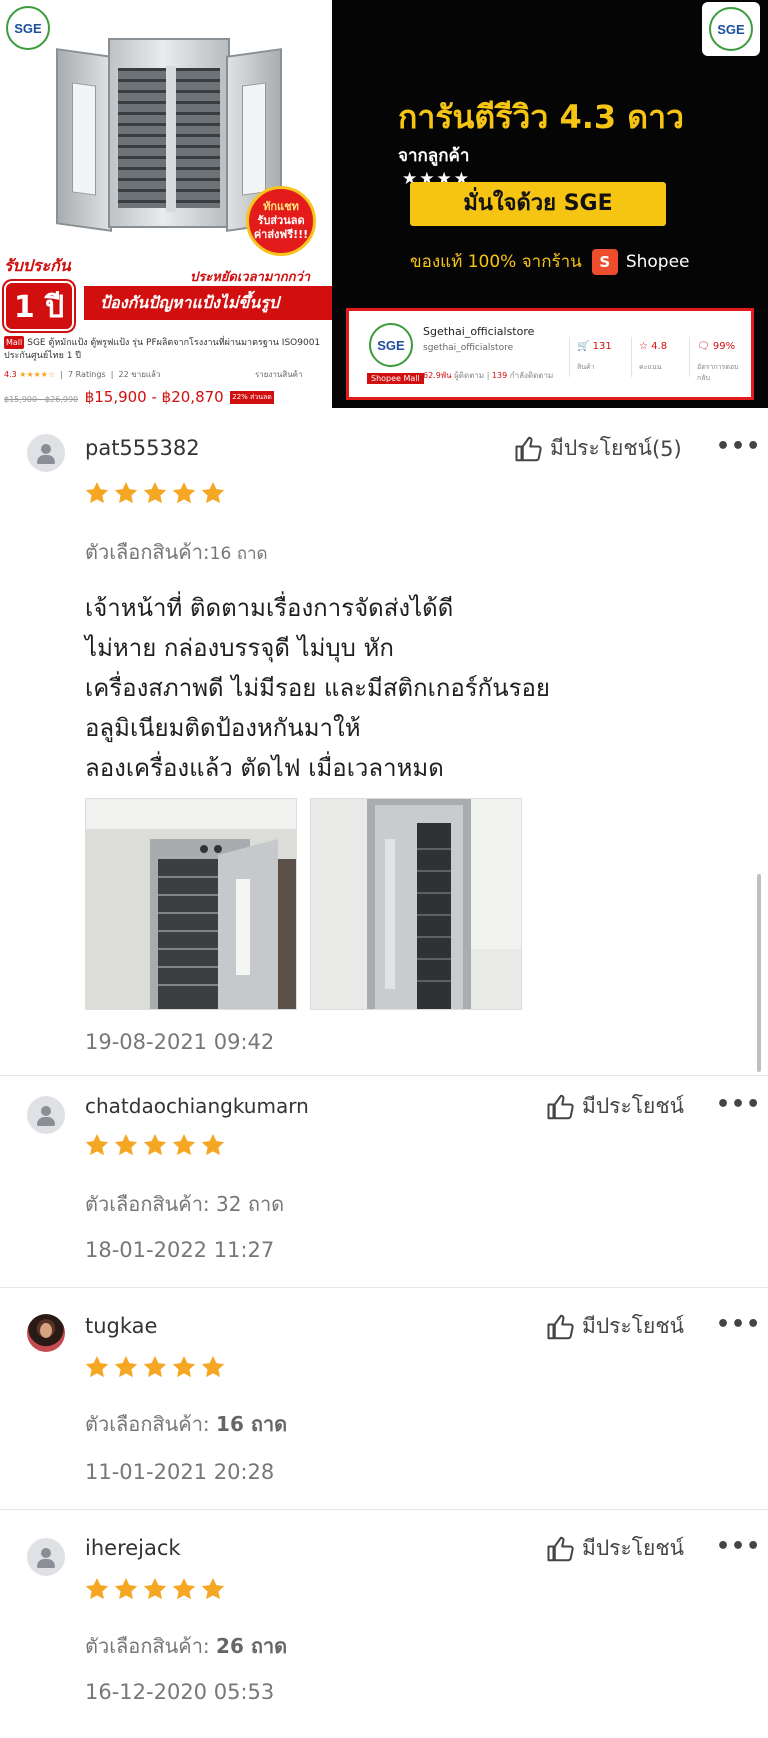 This screenshot has width=768, height=1738. I want to click on scrollbar, so click(759, 973).